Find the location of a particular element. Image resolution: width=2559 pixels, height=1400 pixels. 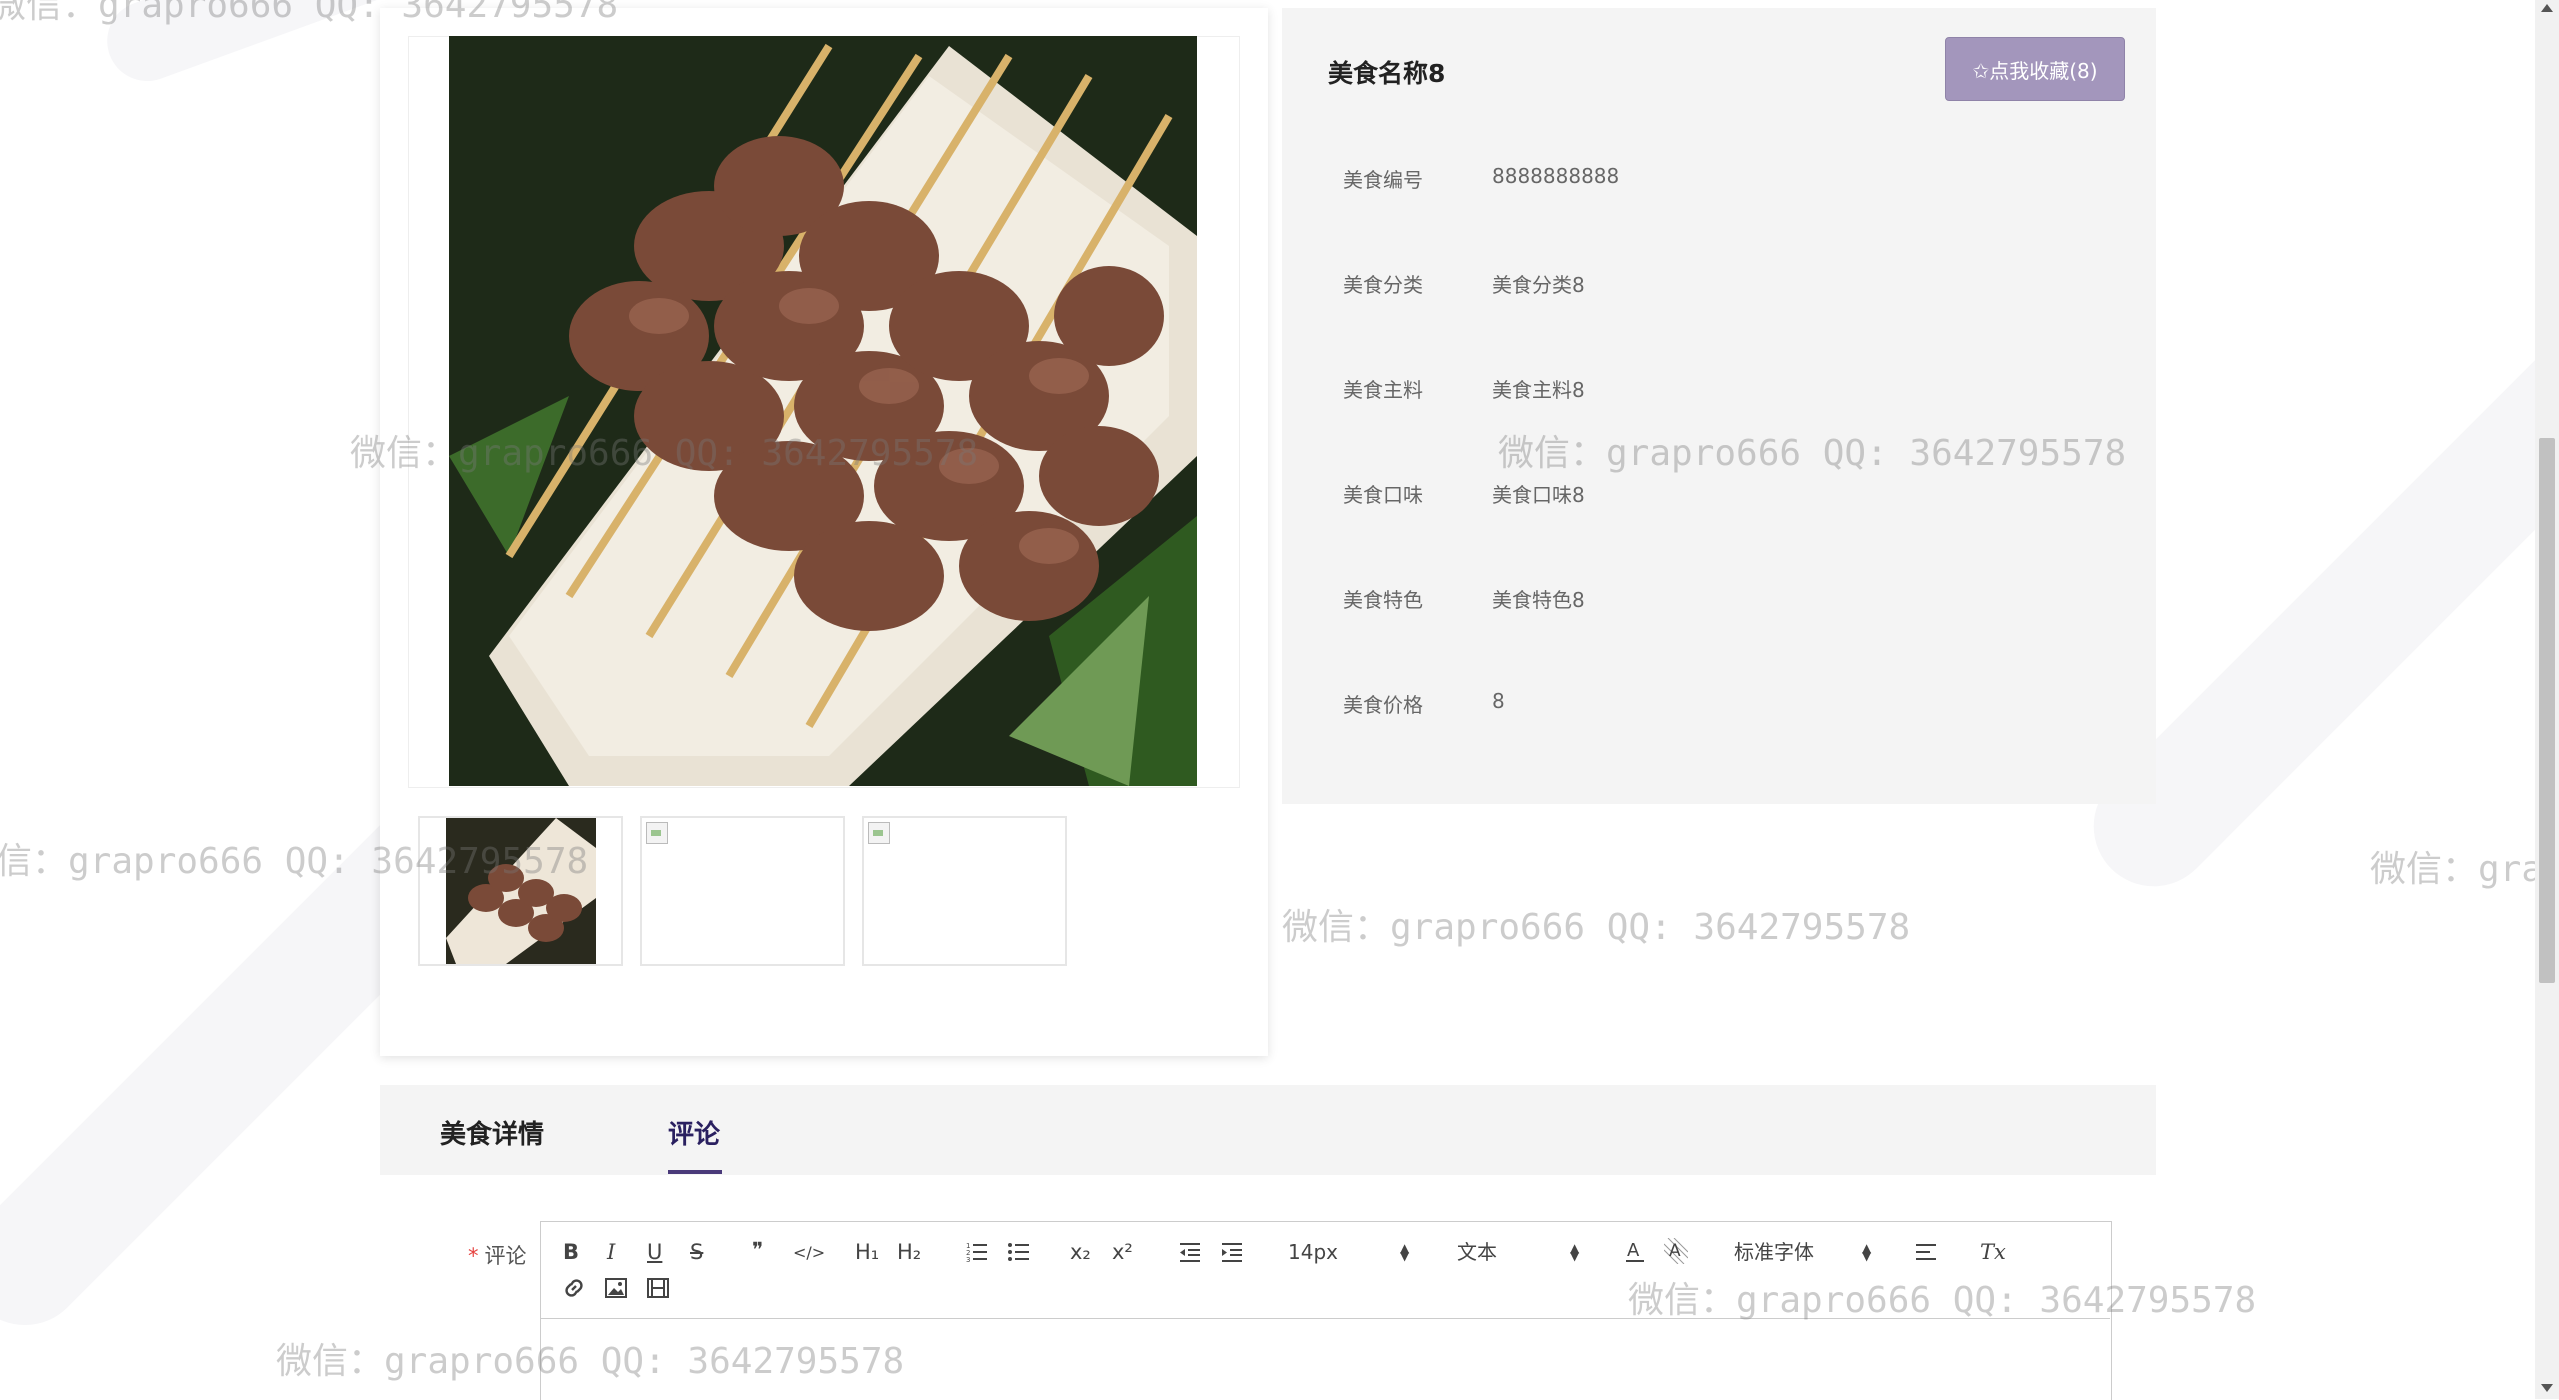

link-icon is located at coordinates (574, 1290).